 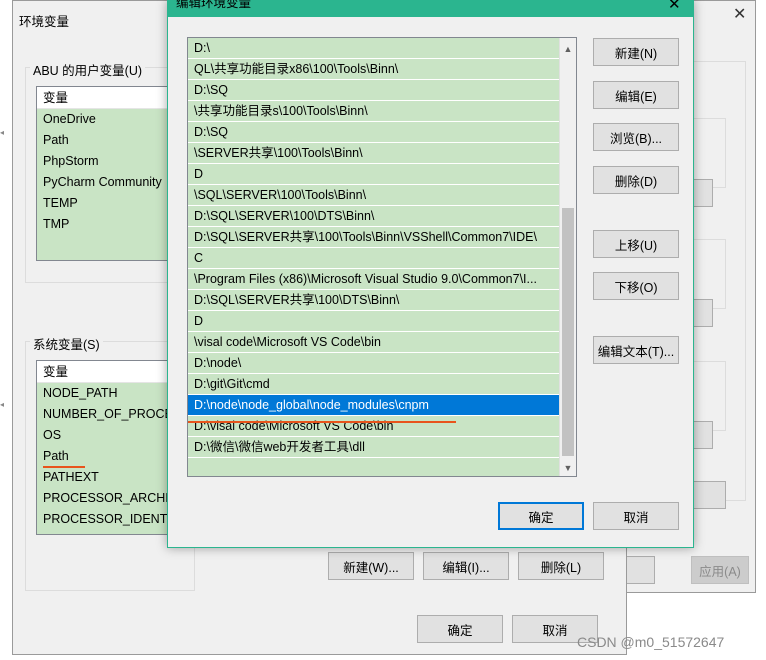 What do you see at coordinates (214, 5) in the screenshot?
I see `dialog-title: 编辑环境变量` at bounding box center [214, 5].